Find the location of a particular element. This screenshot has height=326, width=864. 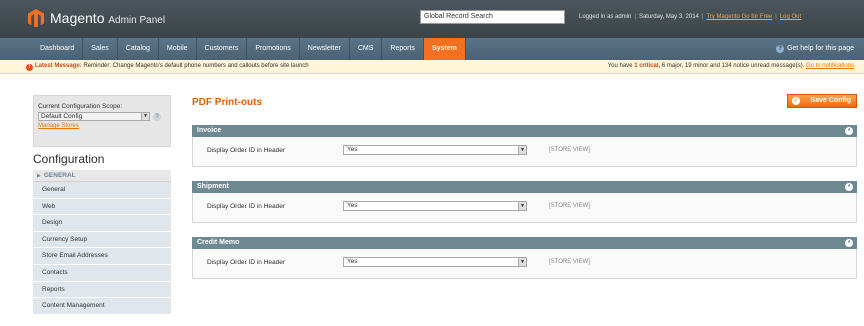

sidebar-item-store-email-addresses: Store Email Addresses is located at coordinates (102, 256).